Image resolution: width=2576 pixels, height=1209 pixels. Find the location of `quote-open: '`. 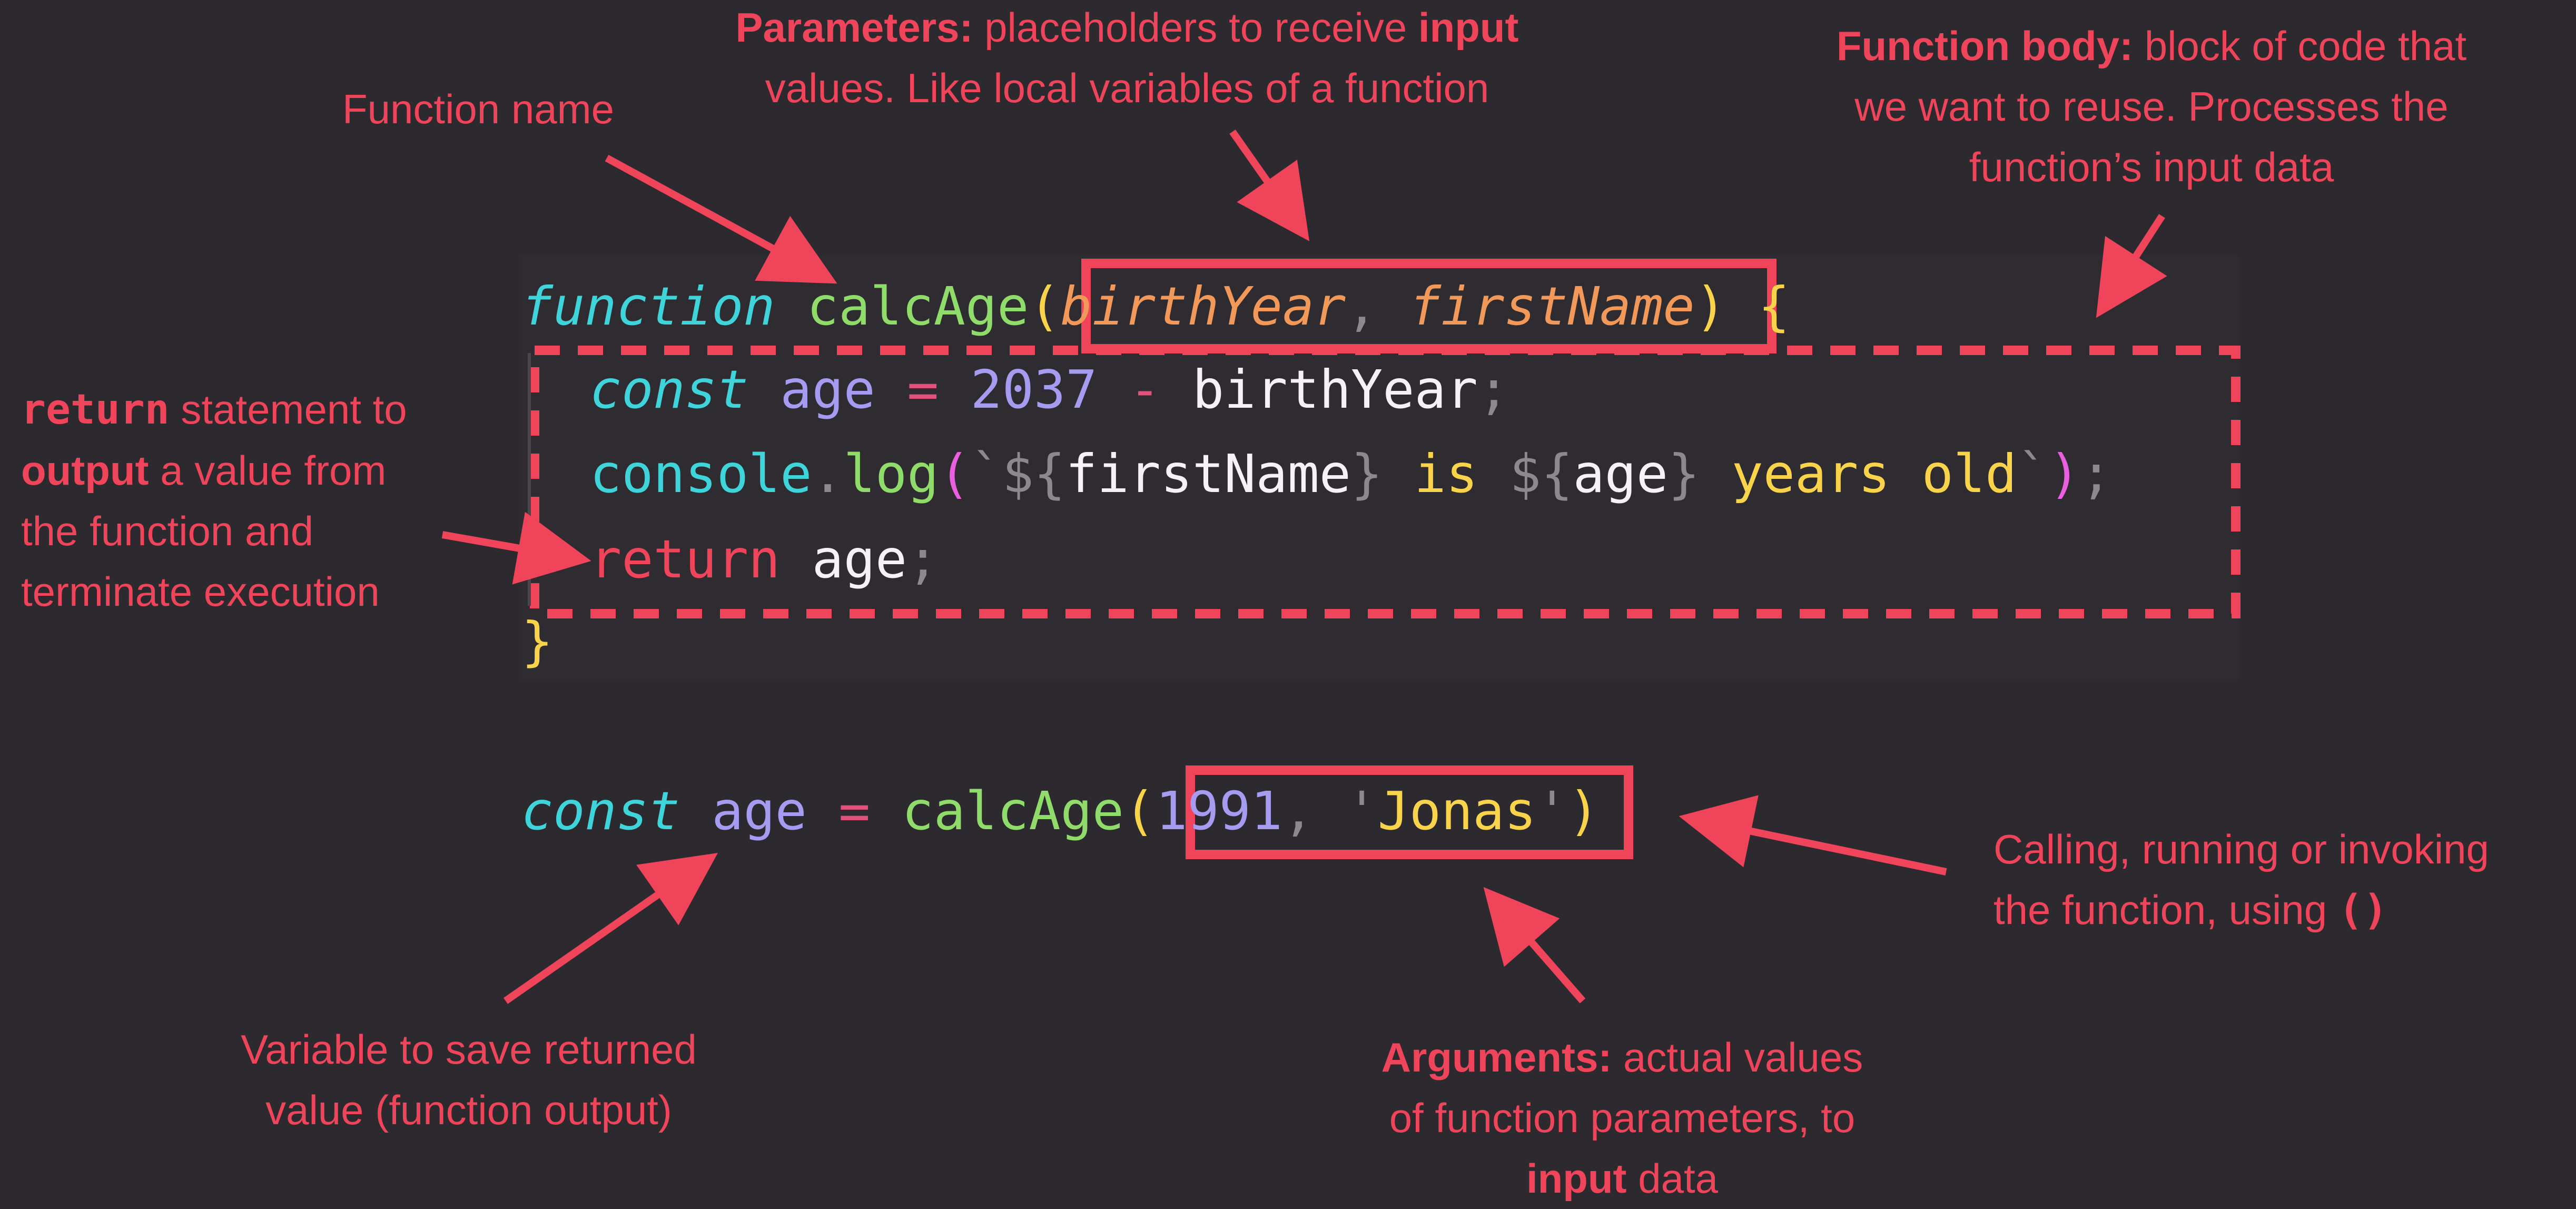

quote-open: ' is located at coordinates (1362, 811).